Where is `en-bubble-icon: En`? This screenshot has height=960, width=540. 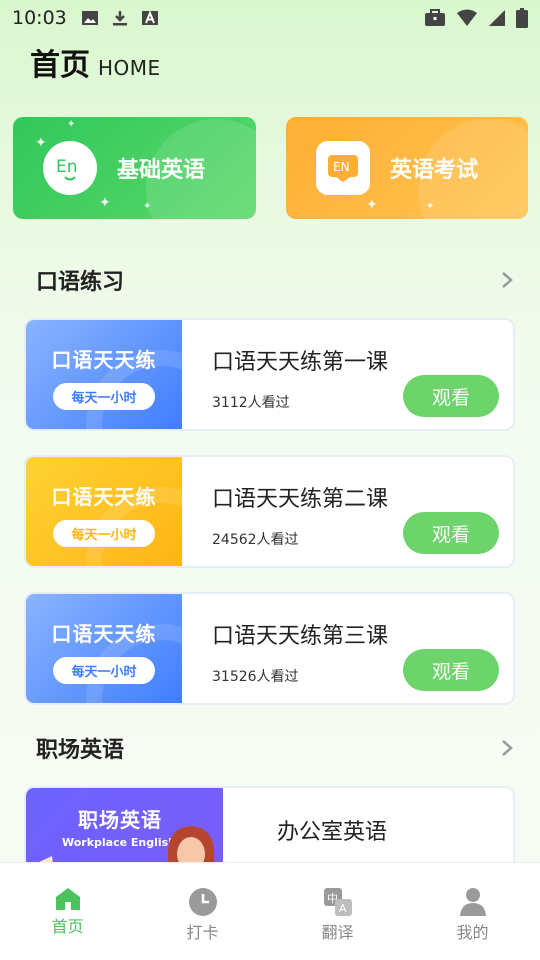 en-bubble-icon: En is located at coordinates (70, 168).